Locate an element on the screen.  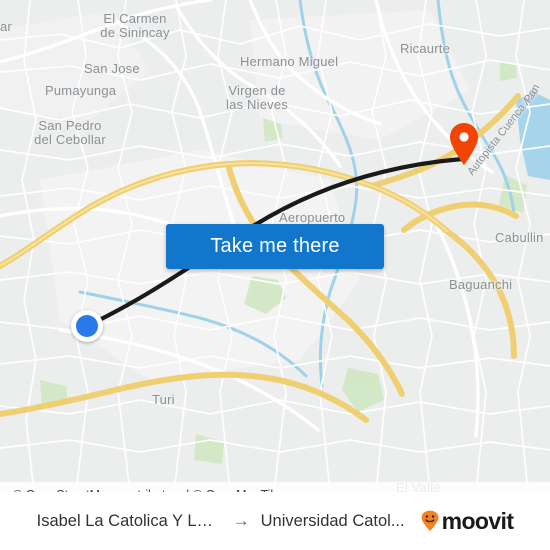
take-me-there-label: Take me there is located at coordinates (275, 246).